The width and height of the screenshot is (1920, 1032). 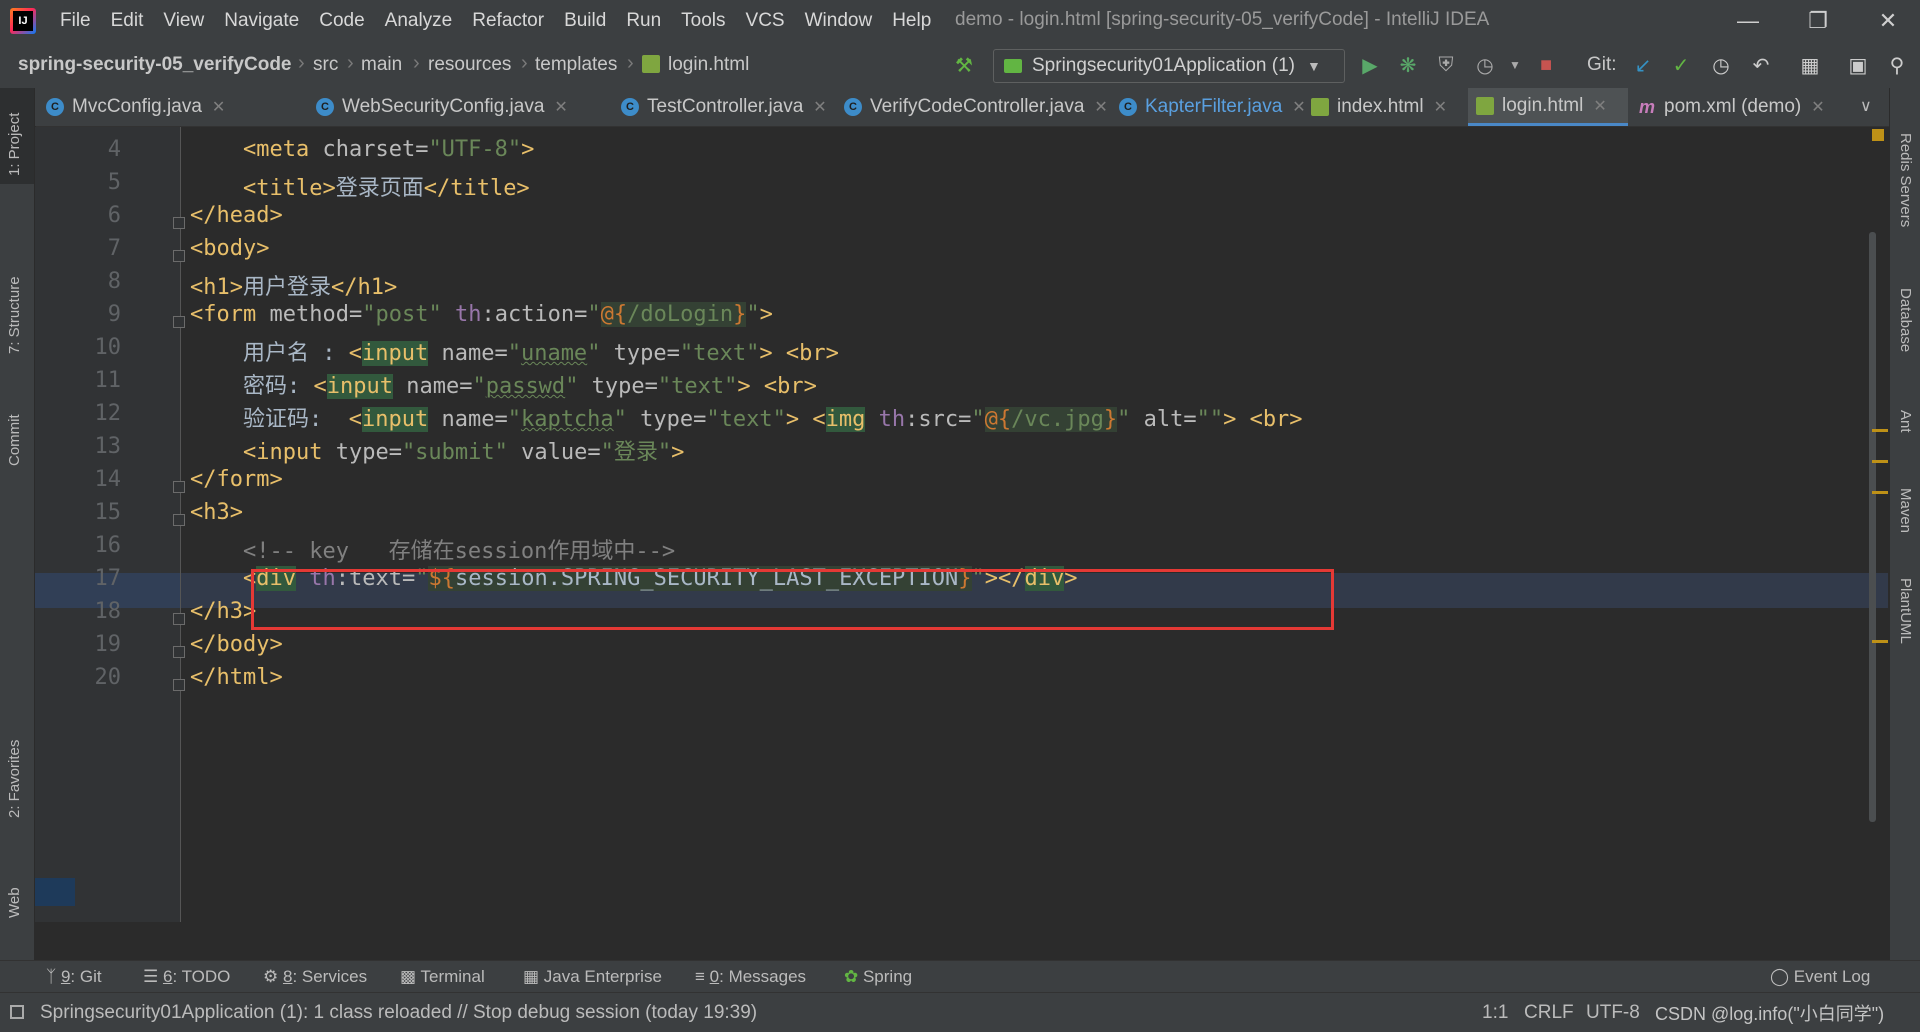 I want to click on breadcrumb-templates: templates, so click(x=576, y=65).